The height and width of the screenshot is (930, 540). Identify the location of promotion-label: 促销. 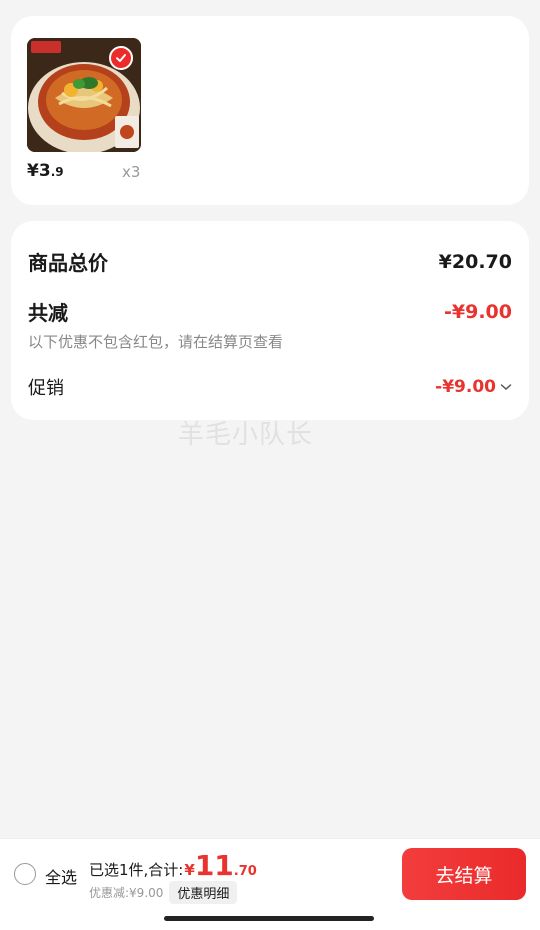
(46, 388).